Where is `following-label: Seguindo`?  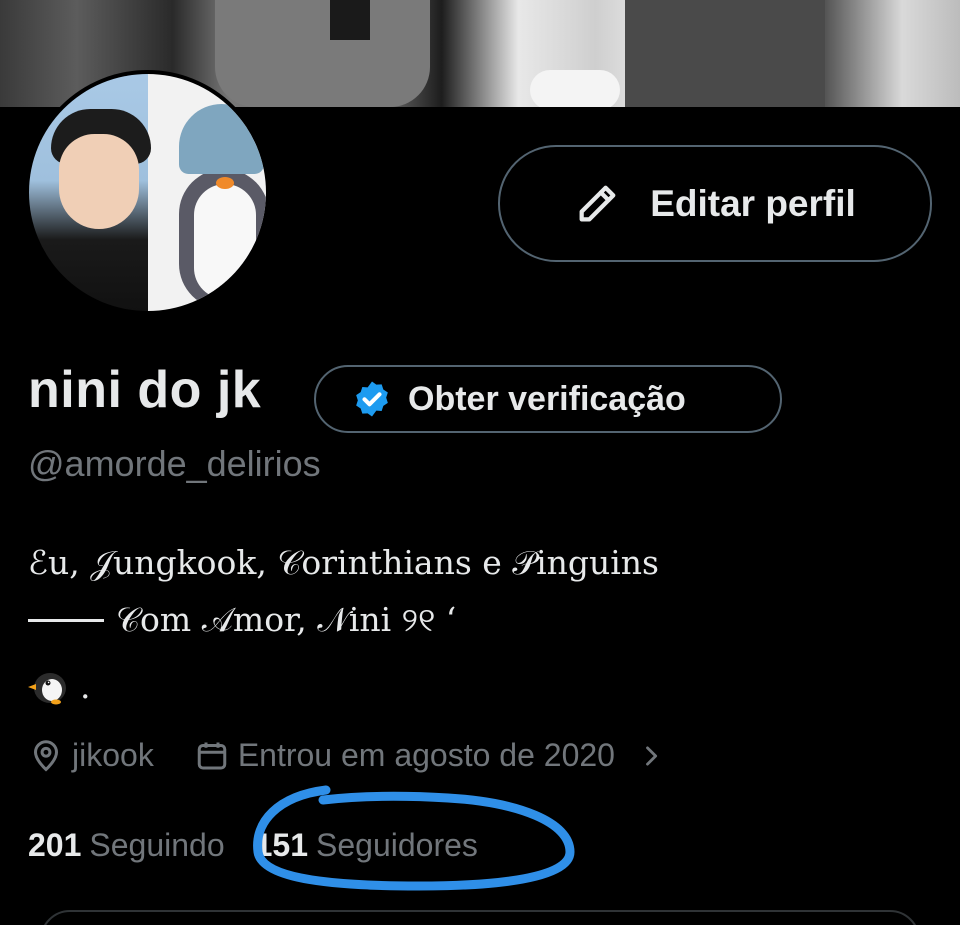 following-label: Seguindo is located at coordinates (157, 845).